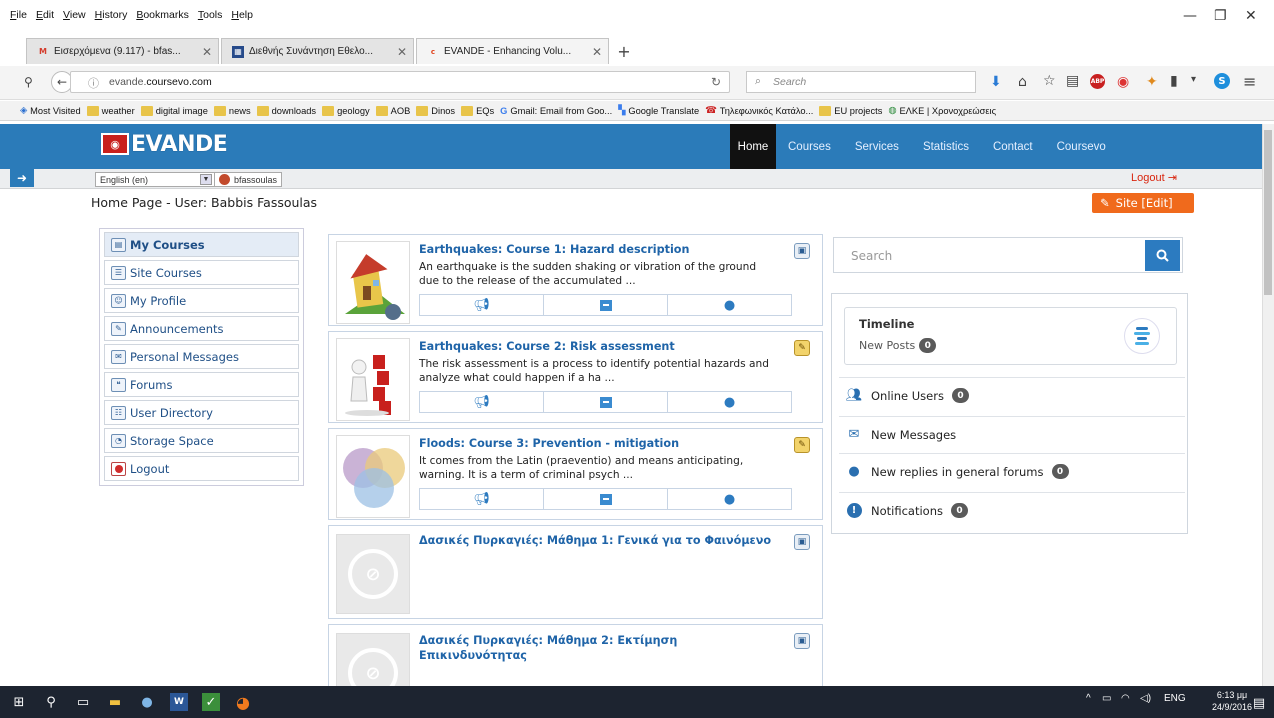  Describe the element at coordinates (19, 702) in the screenshot. I see `windows-start-icon: ⊞` at that location.